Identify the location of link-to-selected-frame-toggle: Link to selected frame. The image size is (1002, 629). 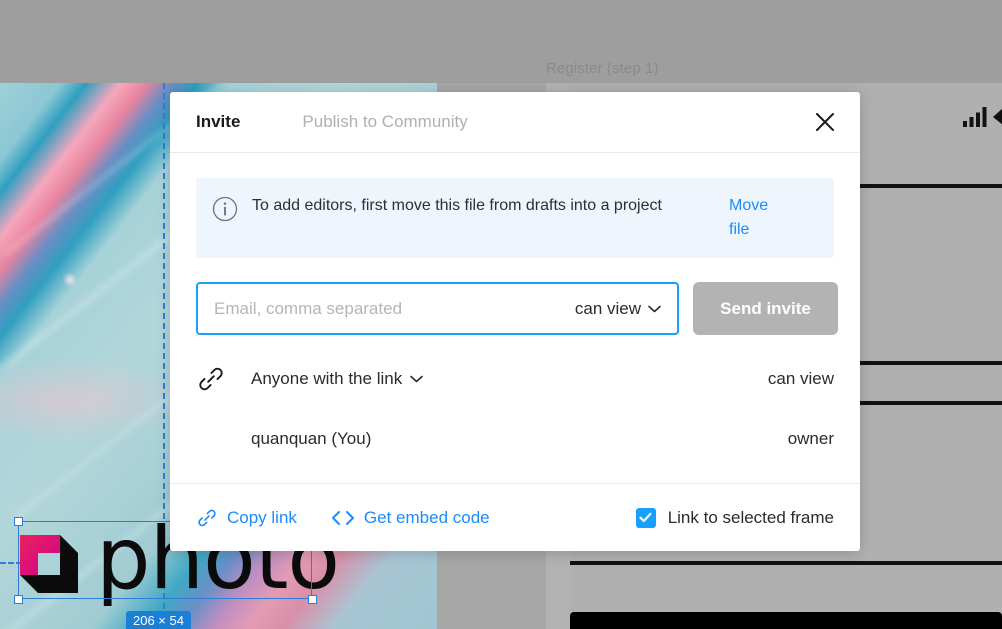
(734, 517).